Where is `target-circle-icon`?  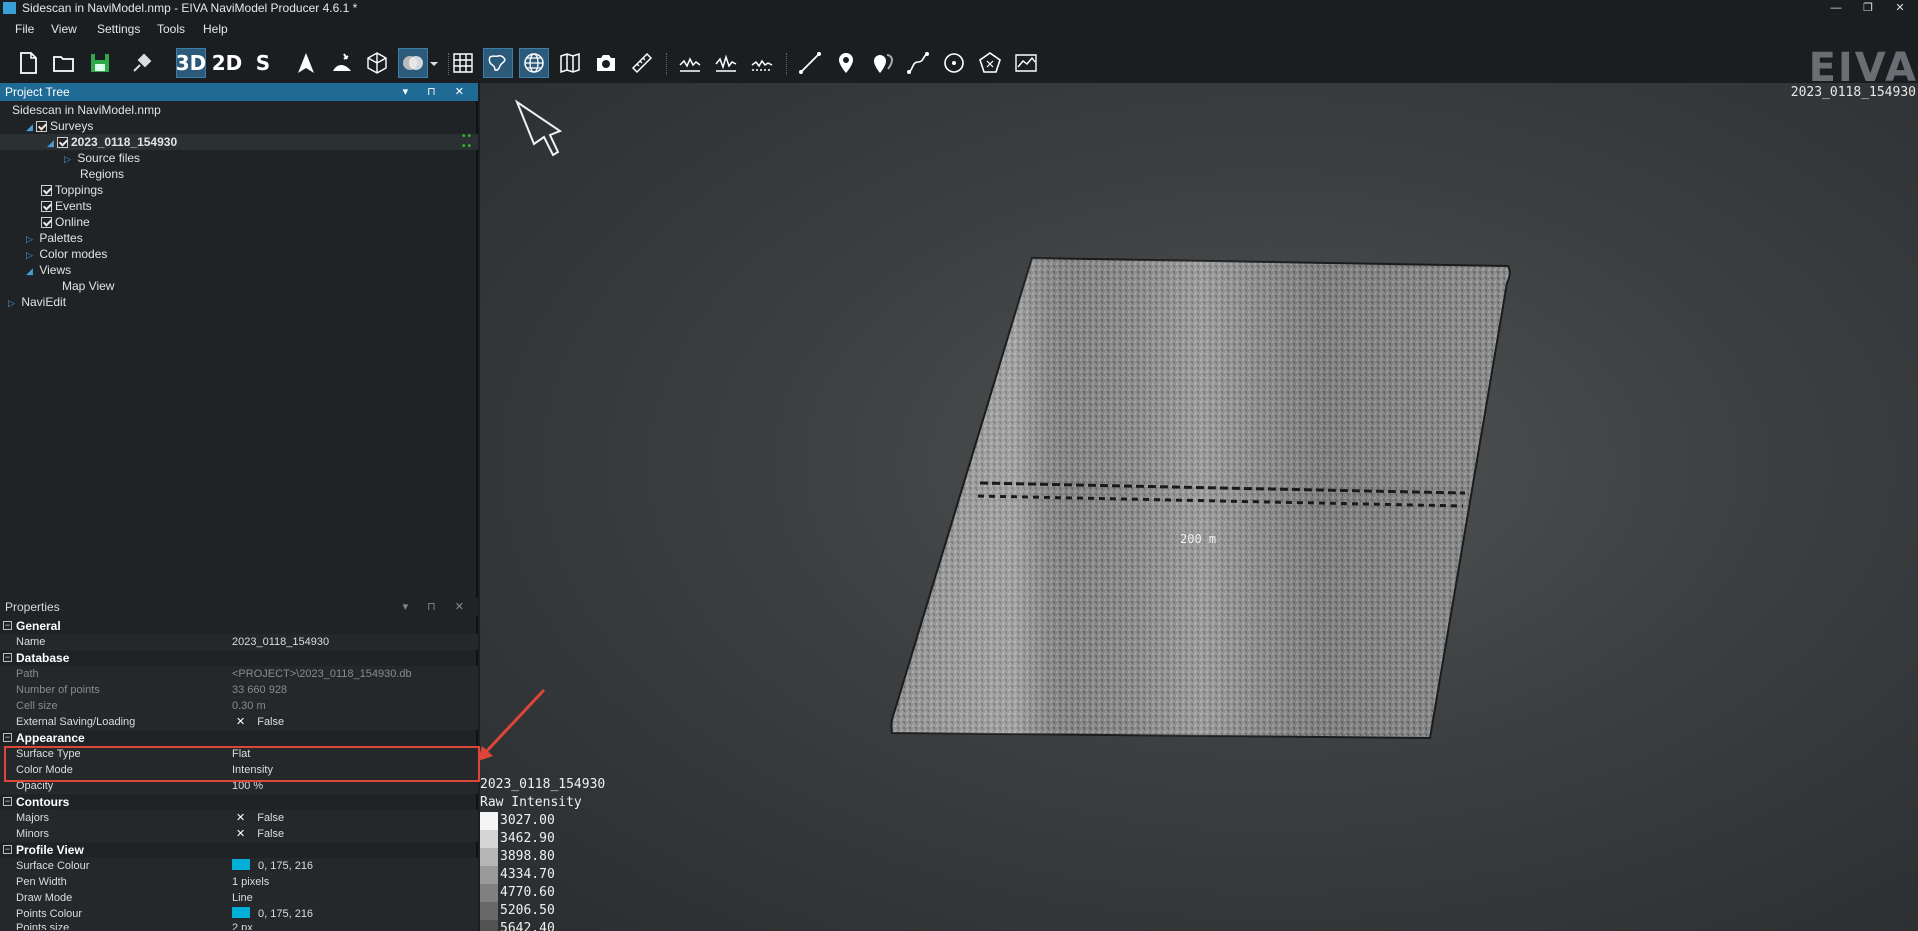 target-circle-icon is located at coordinates (954, 63).